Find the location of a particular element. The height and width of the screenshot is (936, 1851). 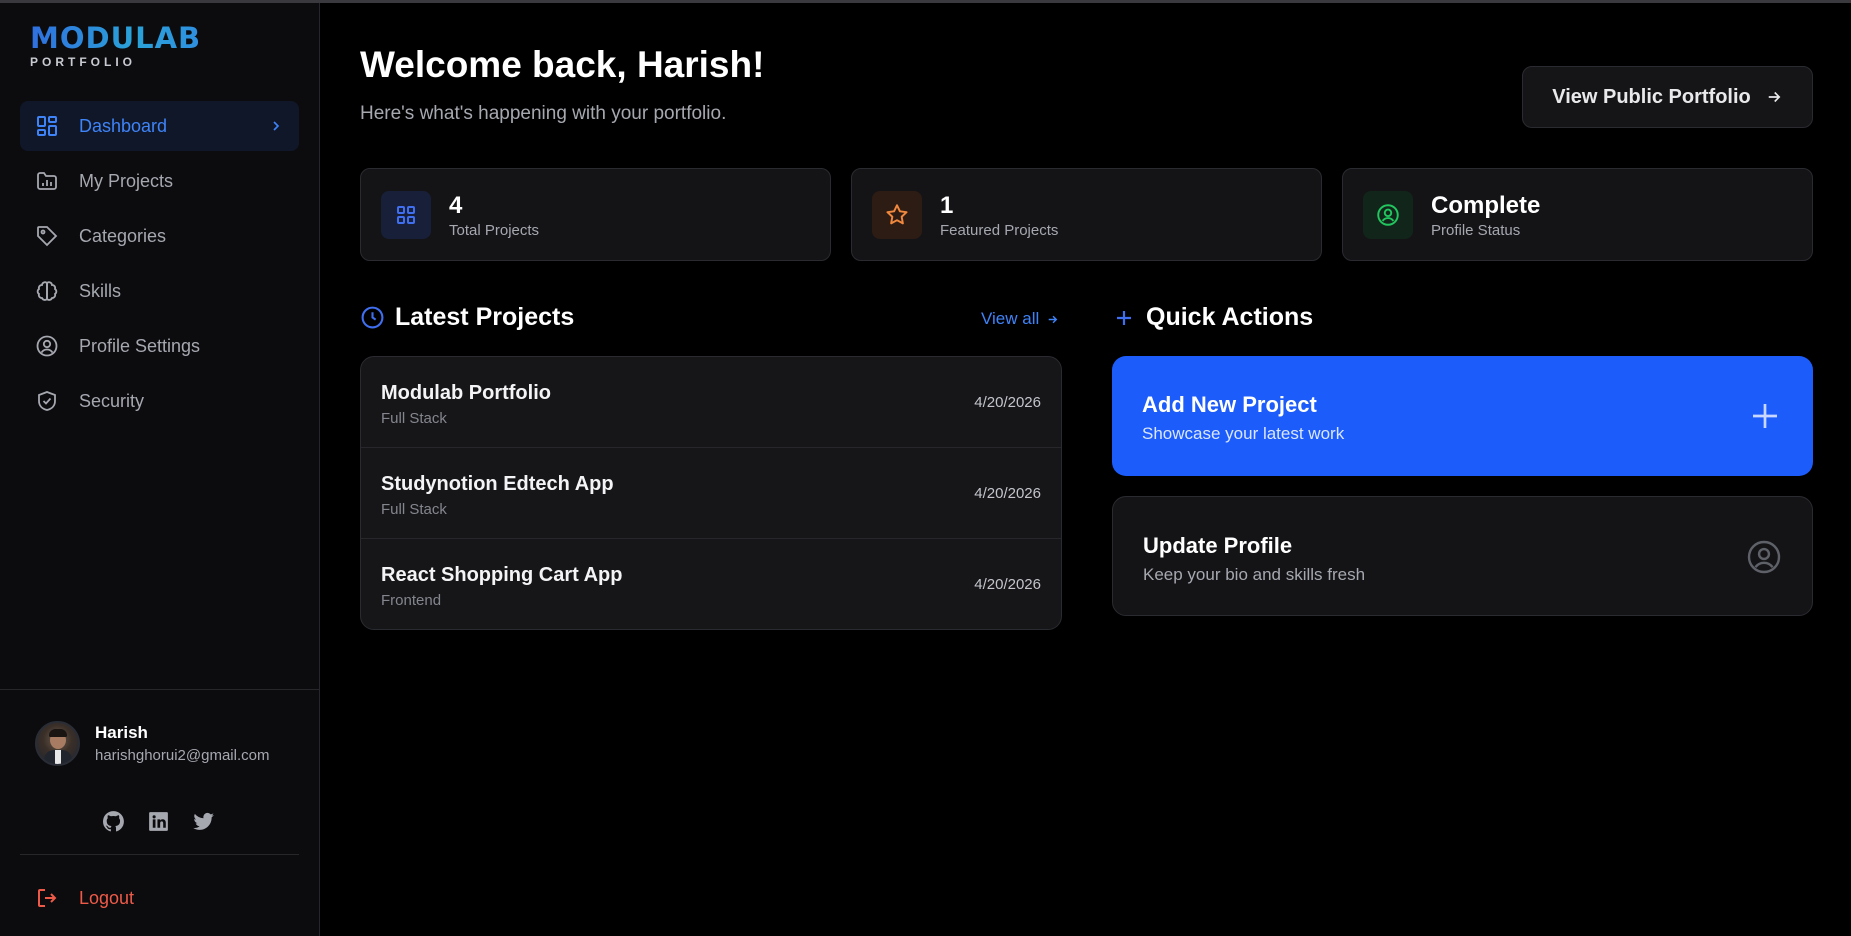

stat-card-profile-status: Complete Profile Status is located at coordinates (1577, 214).